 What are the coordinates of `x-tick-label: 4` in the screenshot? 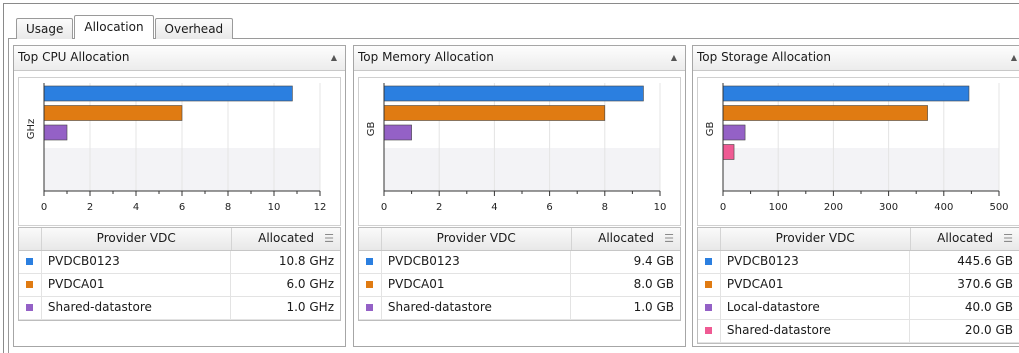 It's located at (136, 207).